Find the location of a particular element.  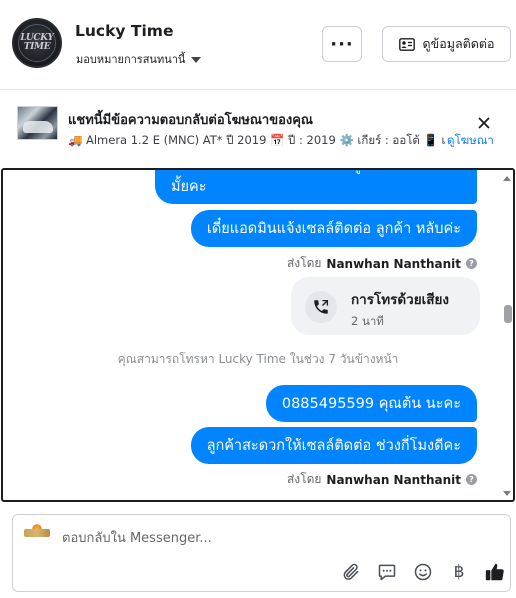

assign-conversation-dropdown: มอบหมายการสนทนานี้ is located at coordinates (139, 59).